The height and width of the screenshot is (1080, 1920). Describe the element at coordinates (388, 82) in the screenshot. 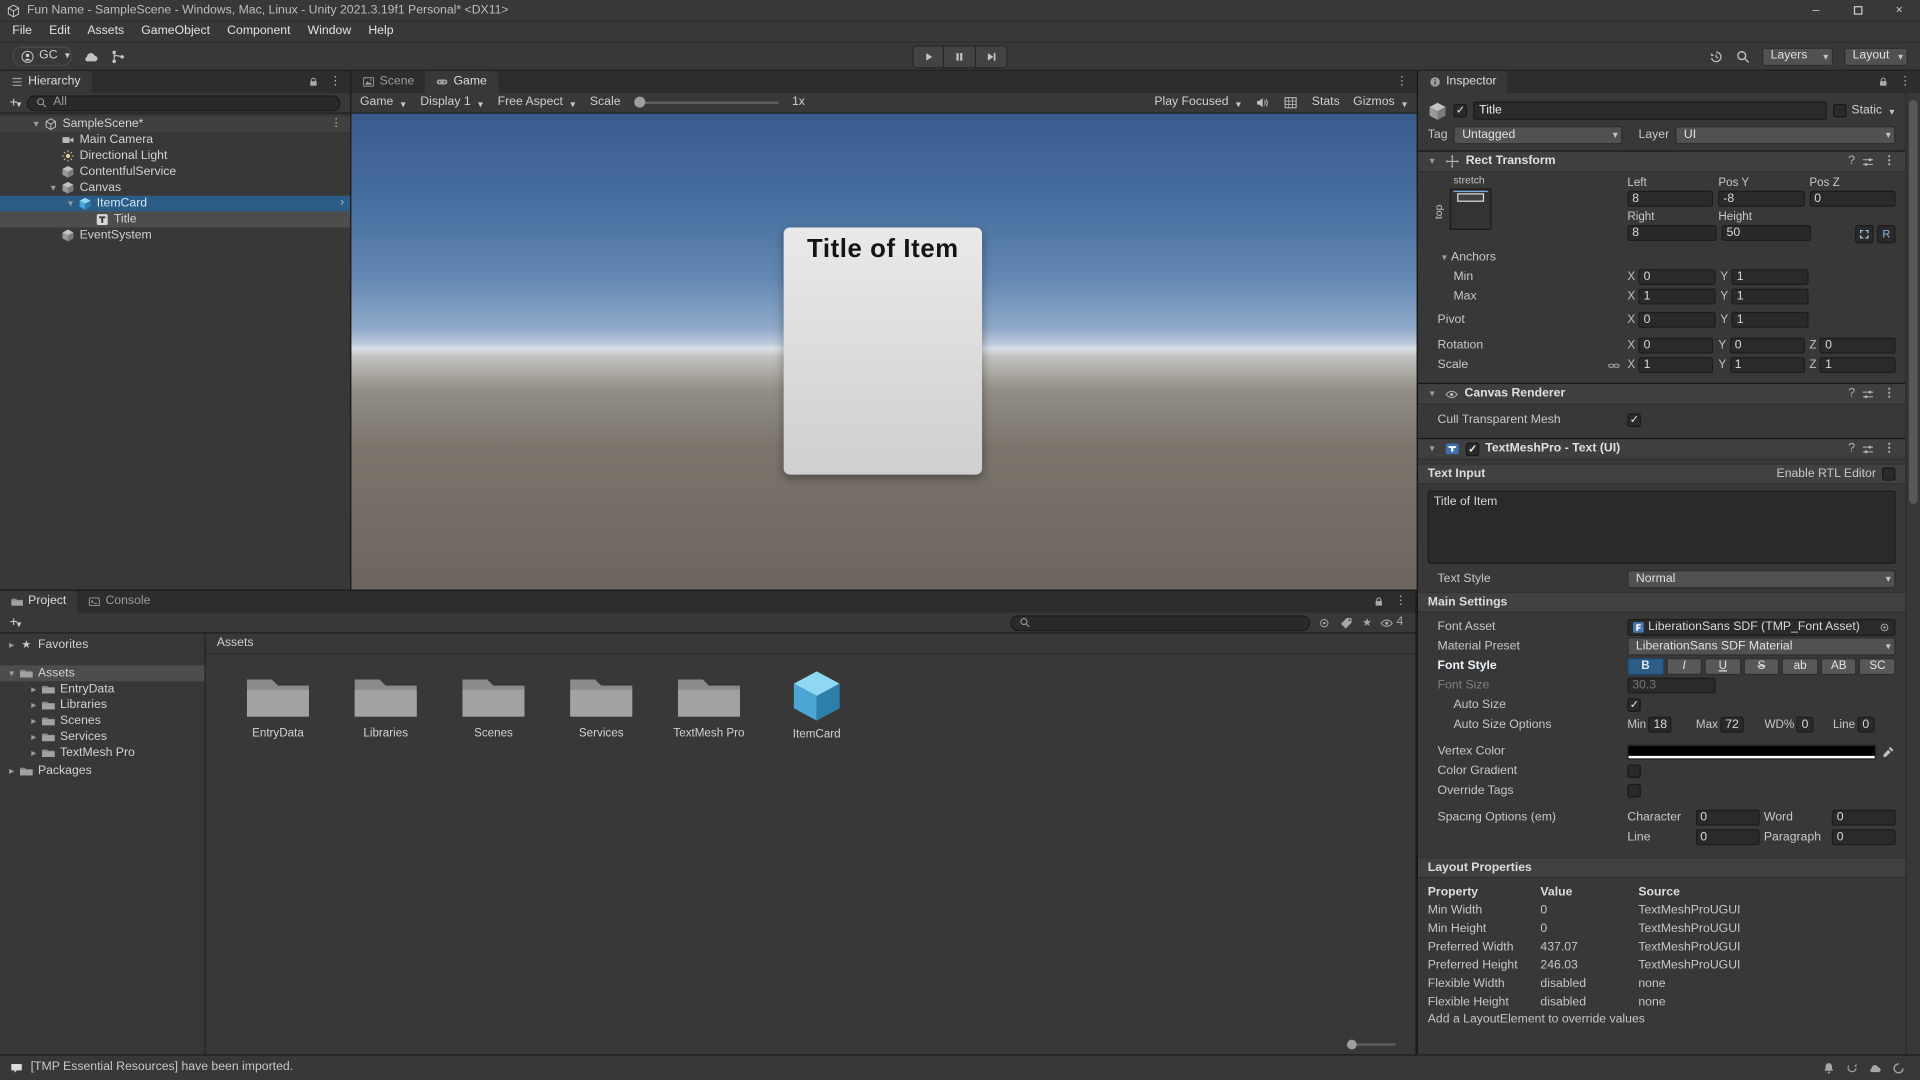

I see `tab-scene: Scene` at that location.